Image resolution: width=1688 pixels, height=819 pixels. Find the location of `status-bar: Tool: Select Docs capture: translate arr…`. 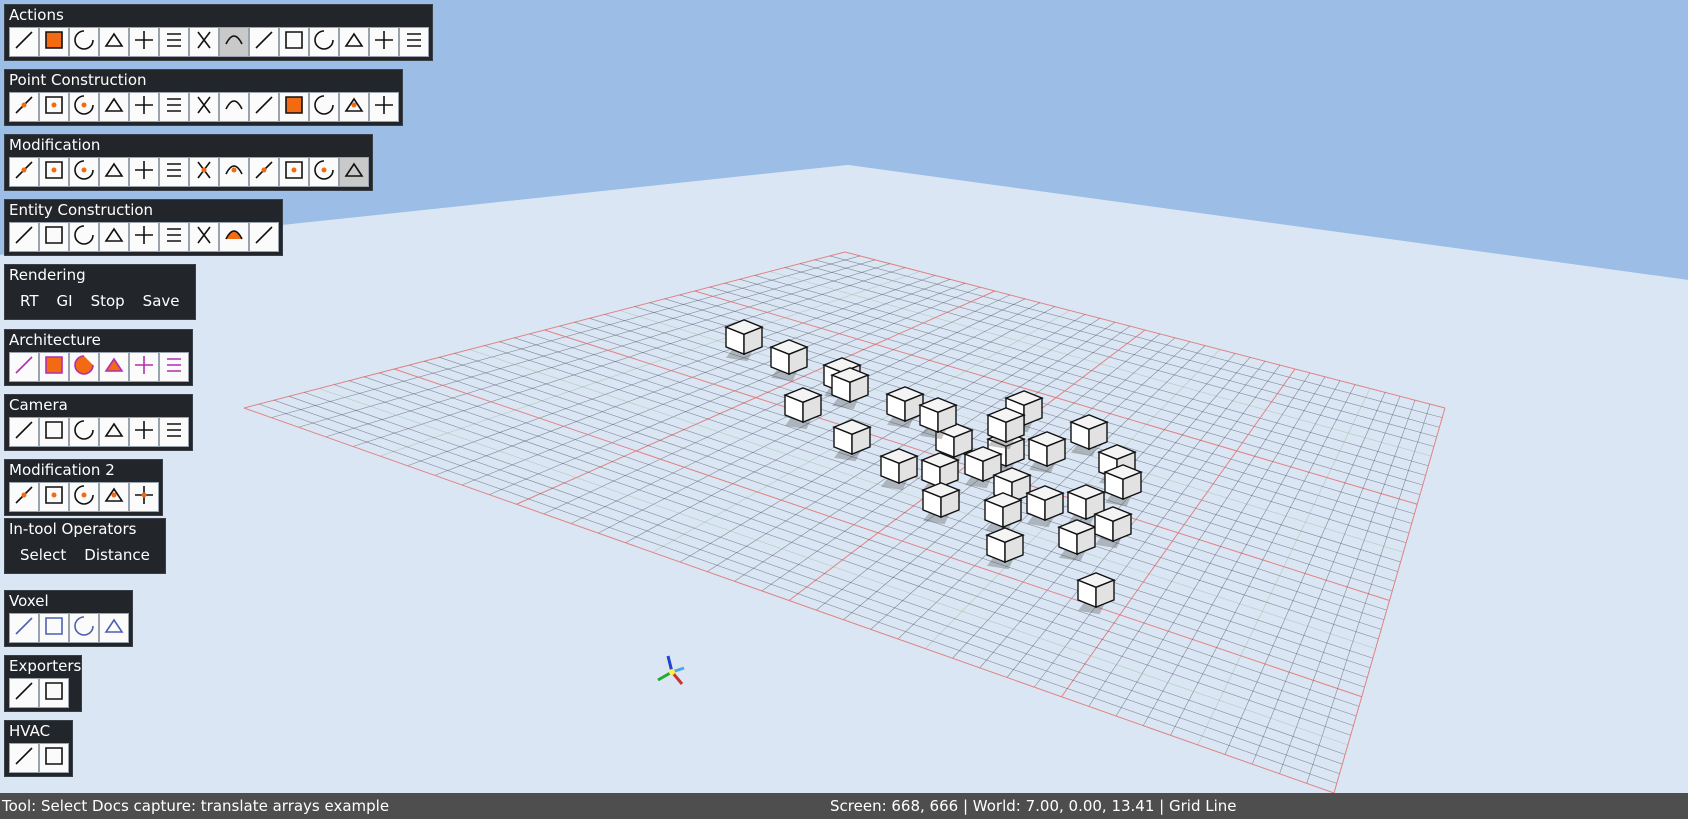

status-bar: Tool: Select Docs capture: translate arr… is located at coordinates (844, 806).